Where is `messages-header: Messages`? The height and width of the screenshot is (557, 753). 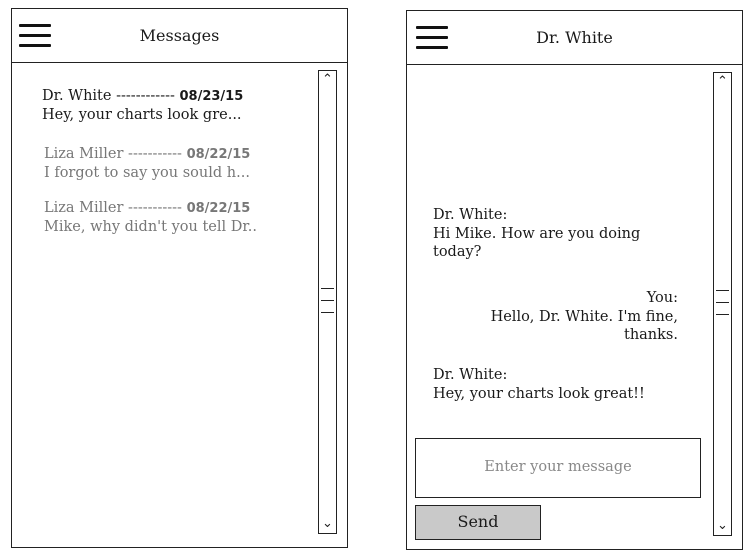
messages-header: Messages is located at coordinates (179, 36).